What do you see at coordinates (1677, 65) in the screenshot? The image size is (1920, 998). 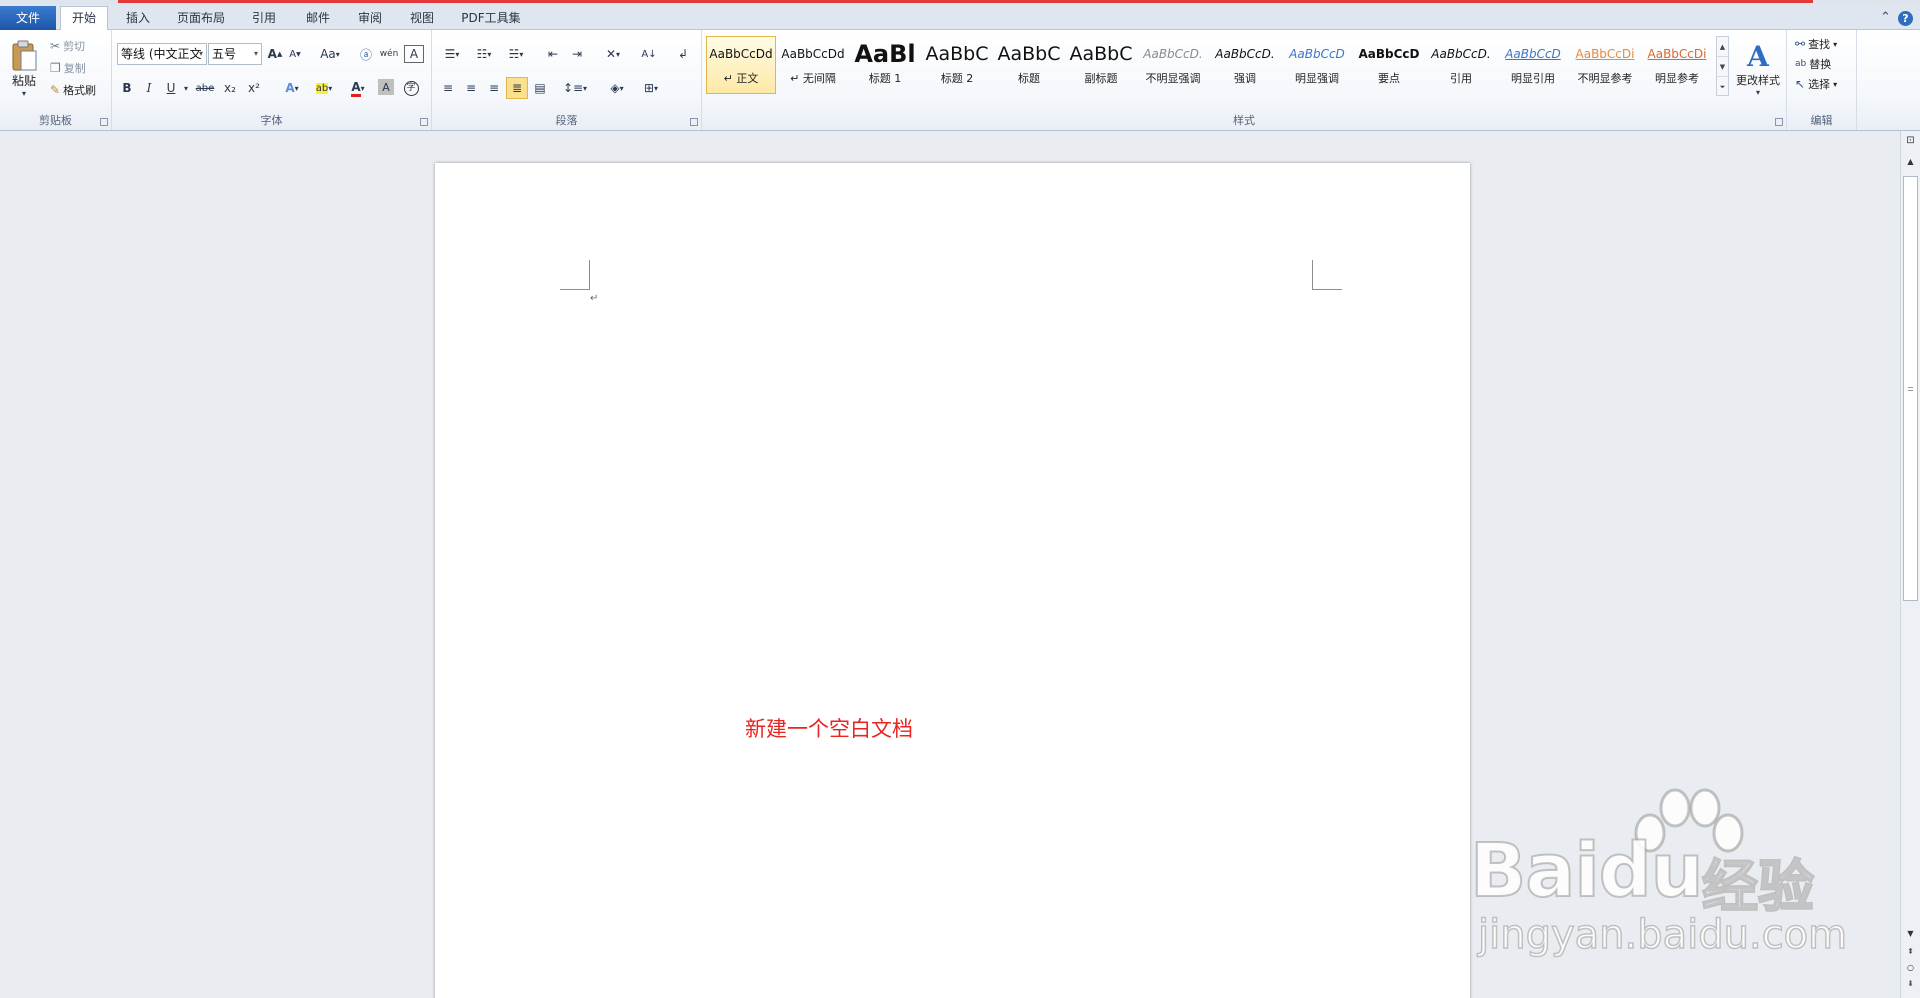 I see `style-item: AaBbCcDi 明显参考` at bounding box center [1677, 65].